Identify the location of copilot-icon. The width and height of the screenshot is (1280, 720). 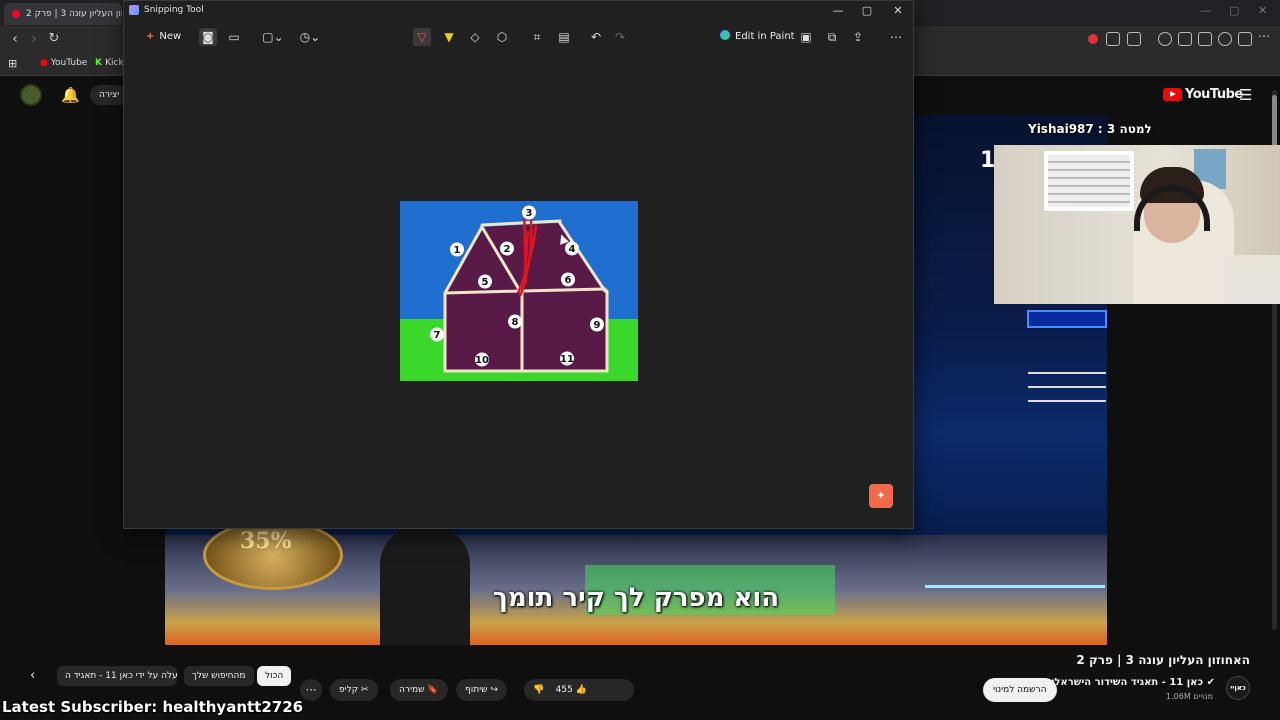
(1225, 39).